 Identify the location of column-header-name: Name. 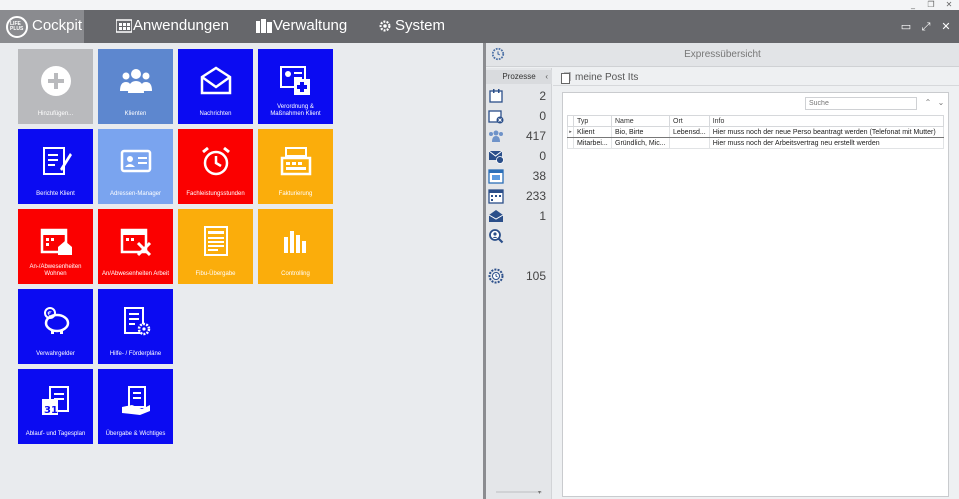
(640, 121).